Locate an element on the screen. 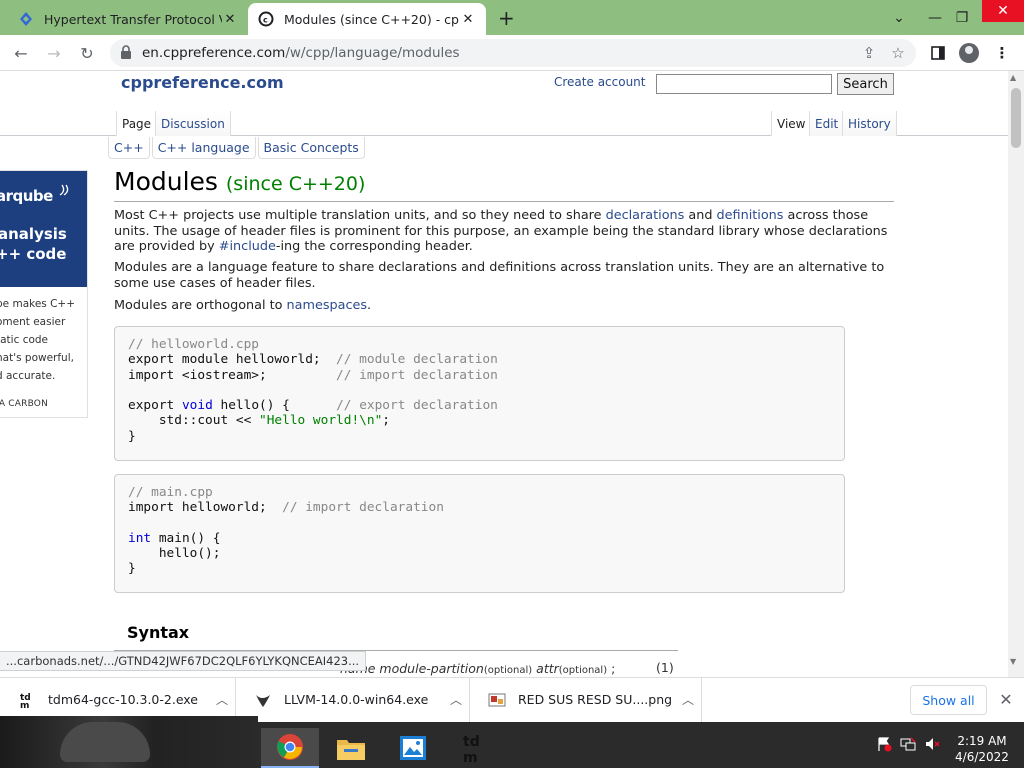 This screenshot has height=768, width=1024. download-item: LLVM-14.0.0-win64.exe ︿ is located at coordinates (353, 699).